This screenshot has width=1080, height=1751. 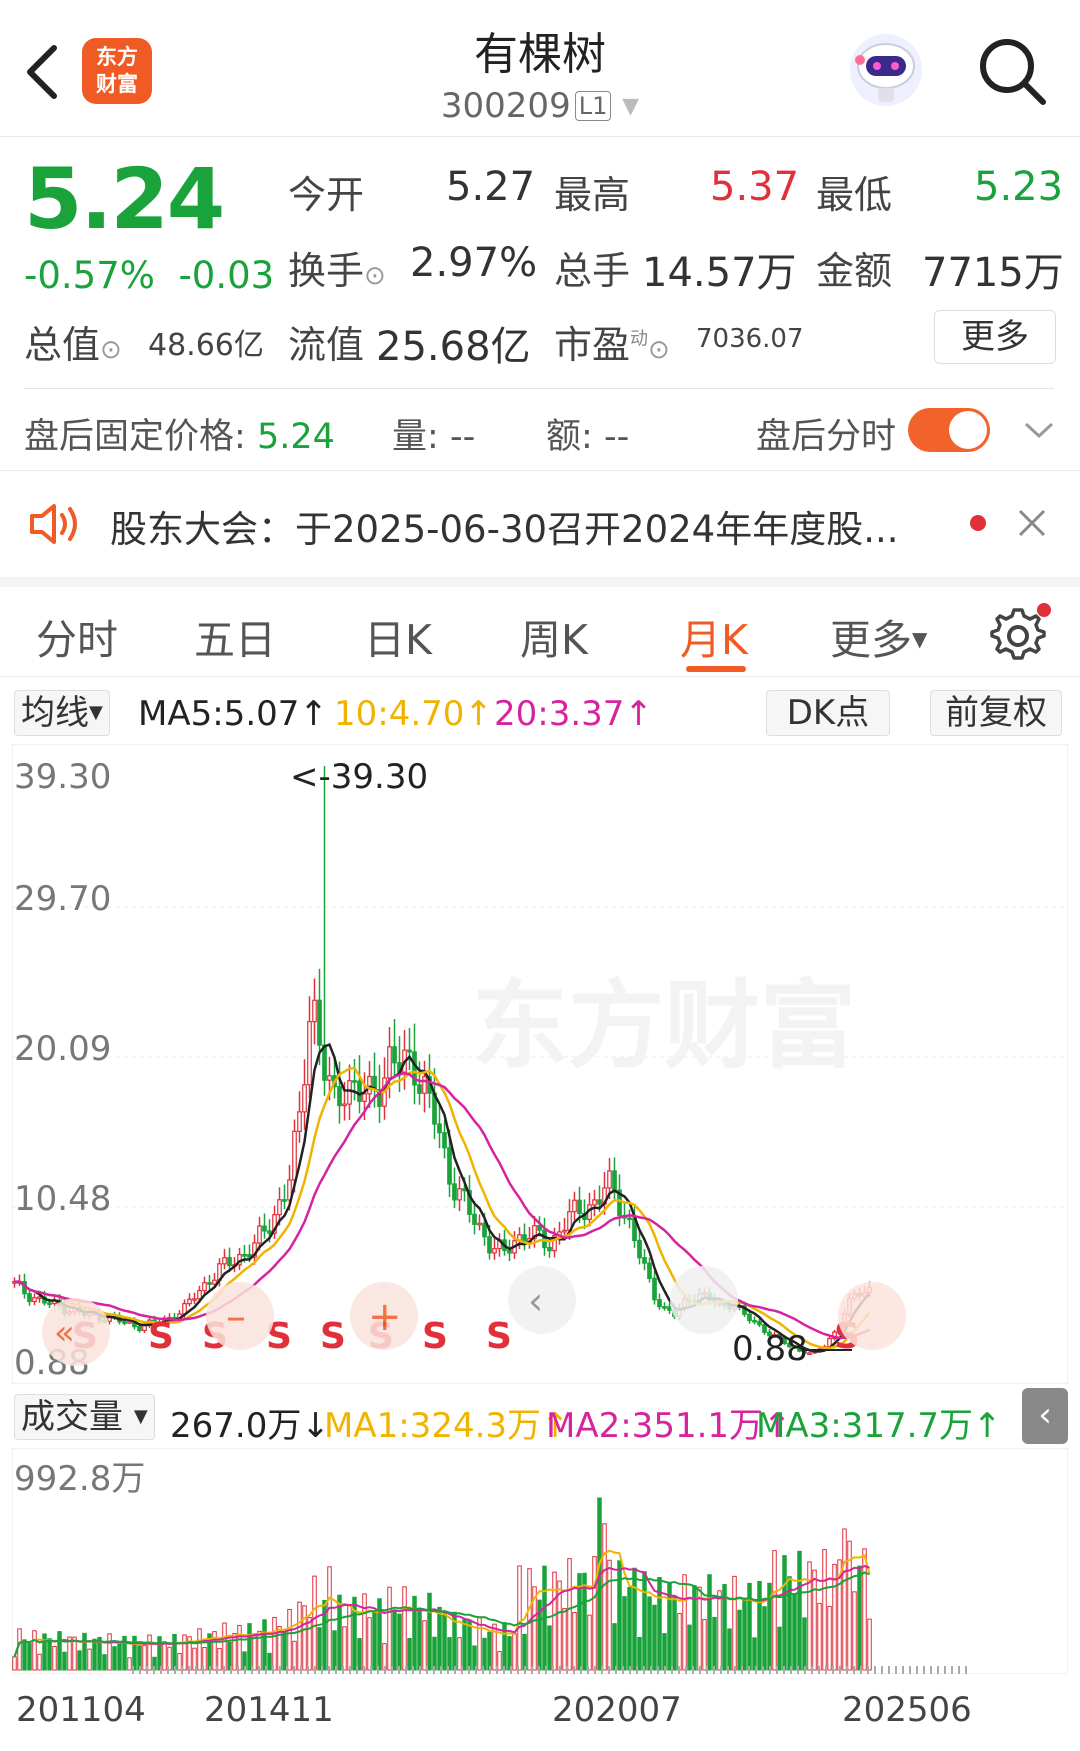 I want to click on dk-point-button: DK点, so click(x=828, y=713).